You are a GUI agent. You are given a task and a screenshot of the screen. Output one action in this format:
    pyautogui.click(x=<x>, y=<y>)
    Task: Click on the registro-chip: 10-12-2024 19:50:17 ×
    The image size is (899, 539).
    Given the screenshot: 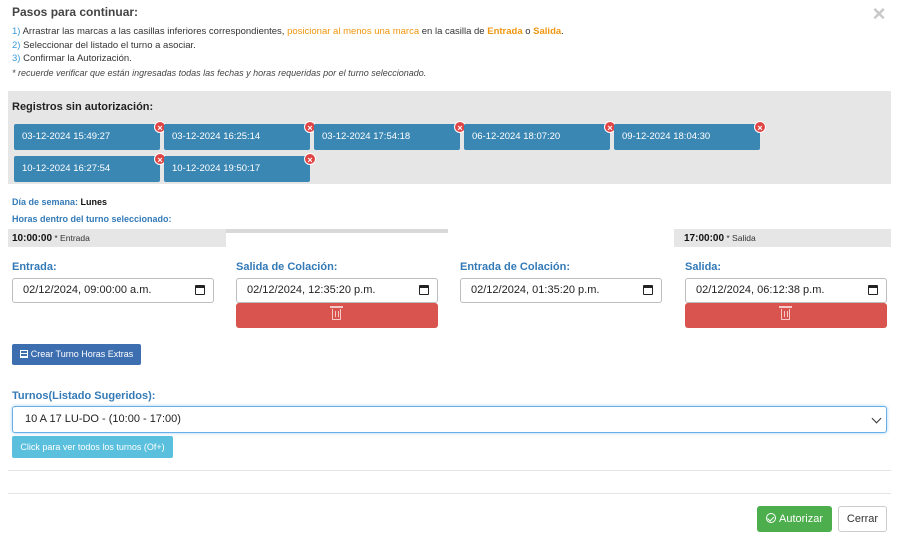 What is the action you would take?
    pyautogui.click(x=240, y=167)
    